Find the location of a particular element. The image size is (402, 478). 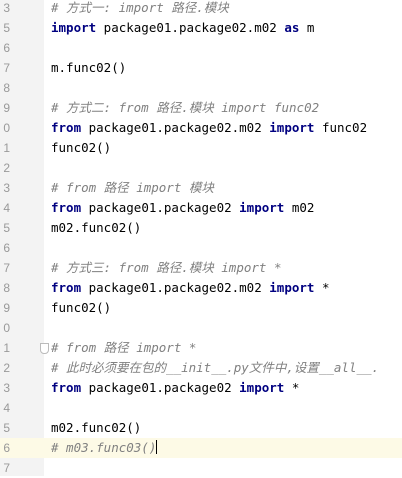

line-content: # from 路径 import 模块 is located at coordinates (132, 188).